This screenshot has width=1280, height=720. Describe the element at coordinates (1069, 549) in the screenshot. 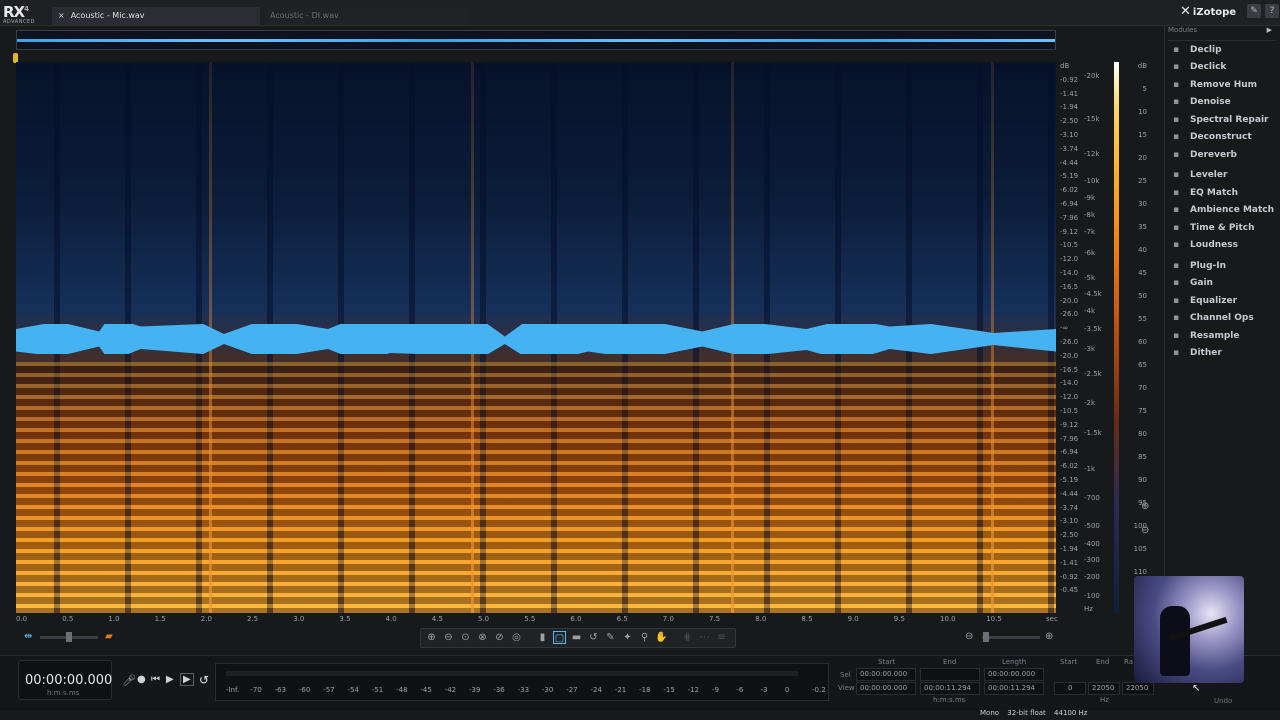

I see `db-tick-label: -1.94` at that location.